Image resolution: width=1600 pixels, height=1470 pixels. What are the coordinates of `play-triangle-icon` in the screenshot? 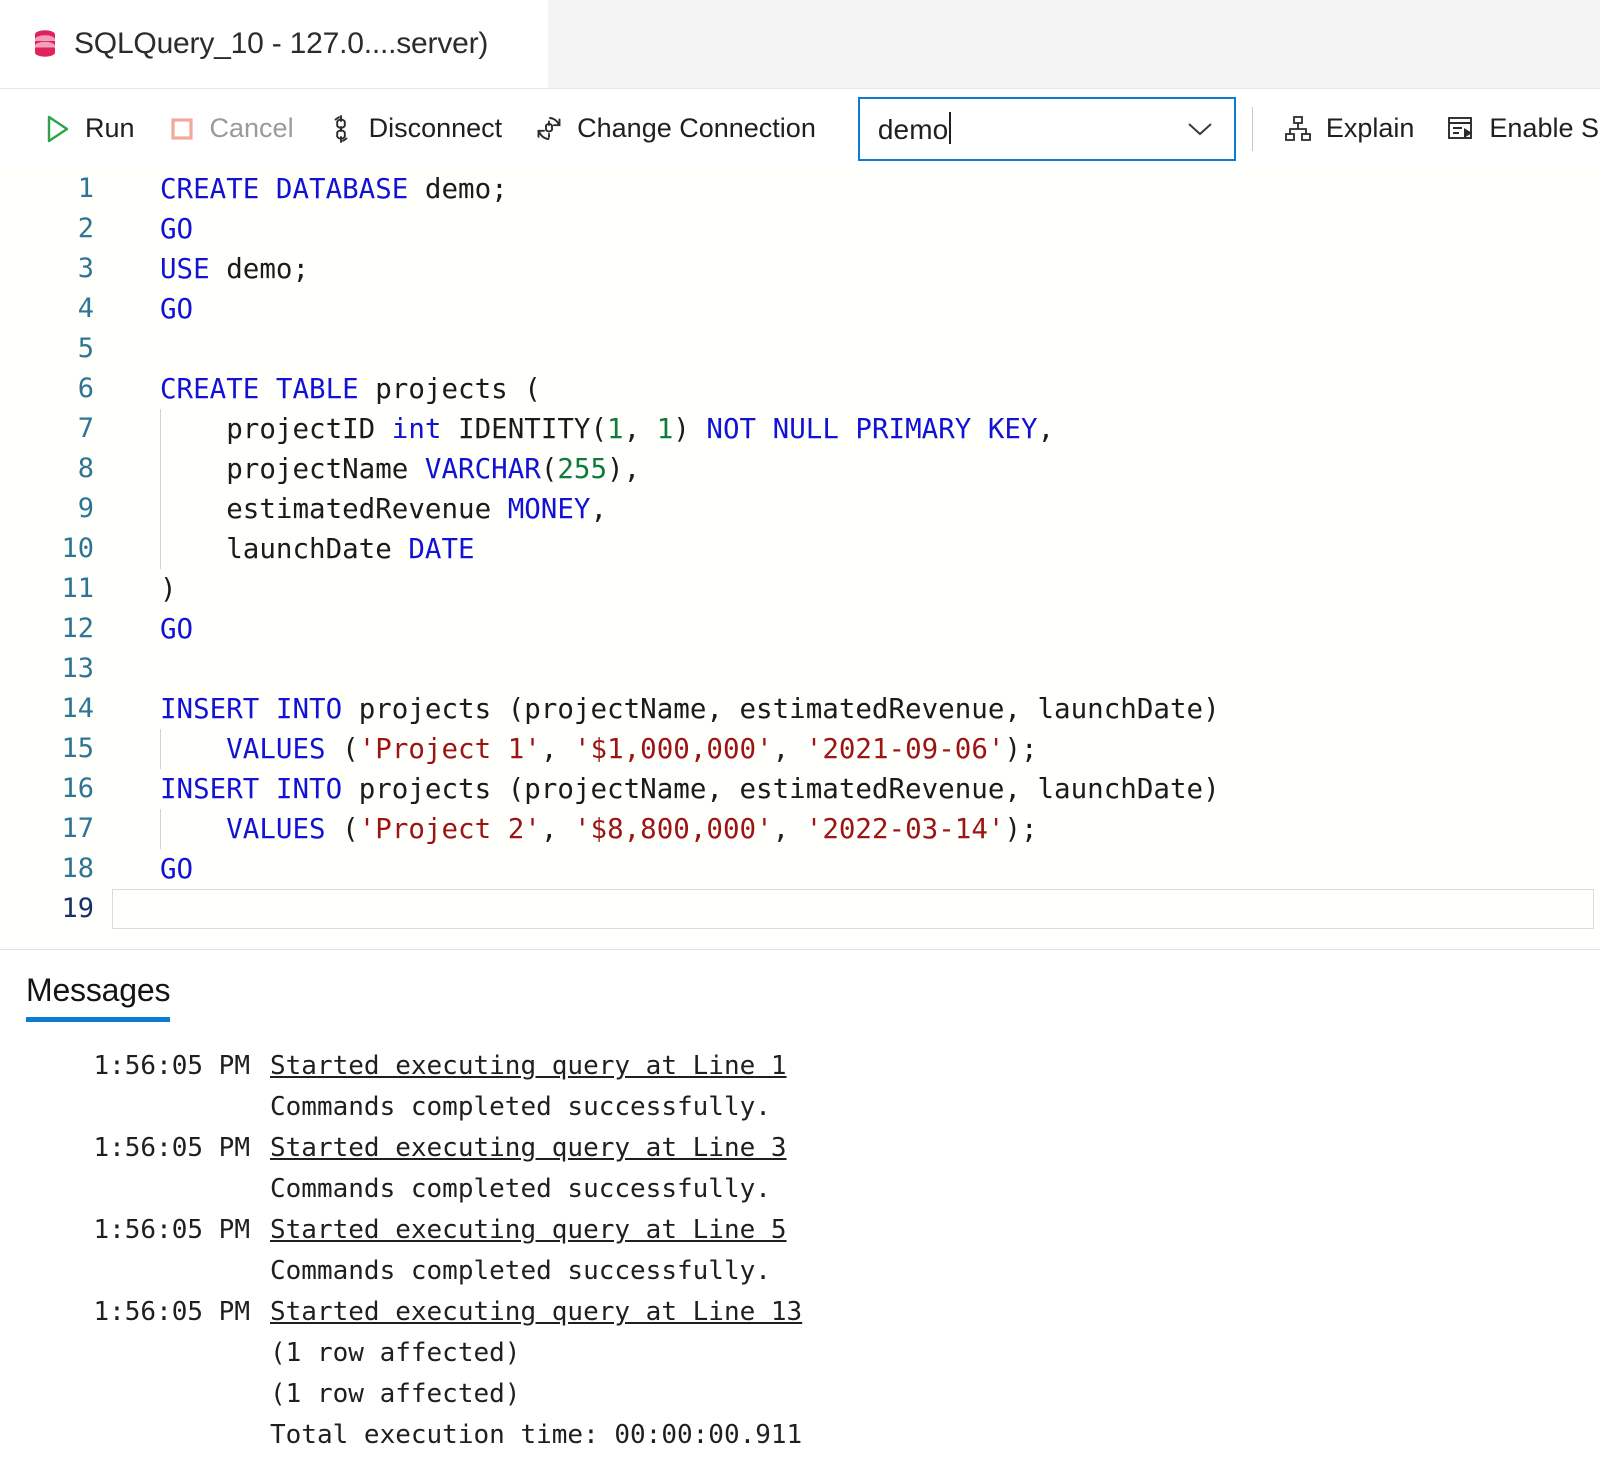 It's located at (57, 129).